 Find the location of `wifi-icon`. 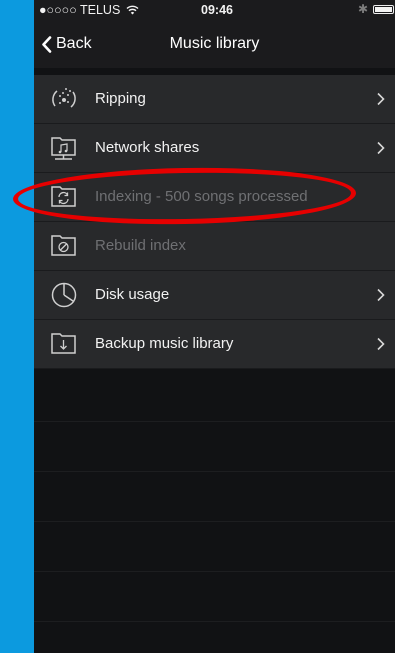

wifi-icon is located at coordinates (132, 10).